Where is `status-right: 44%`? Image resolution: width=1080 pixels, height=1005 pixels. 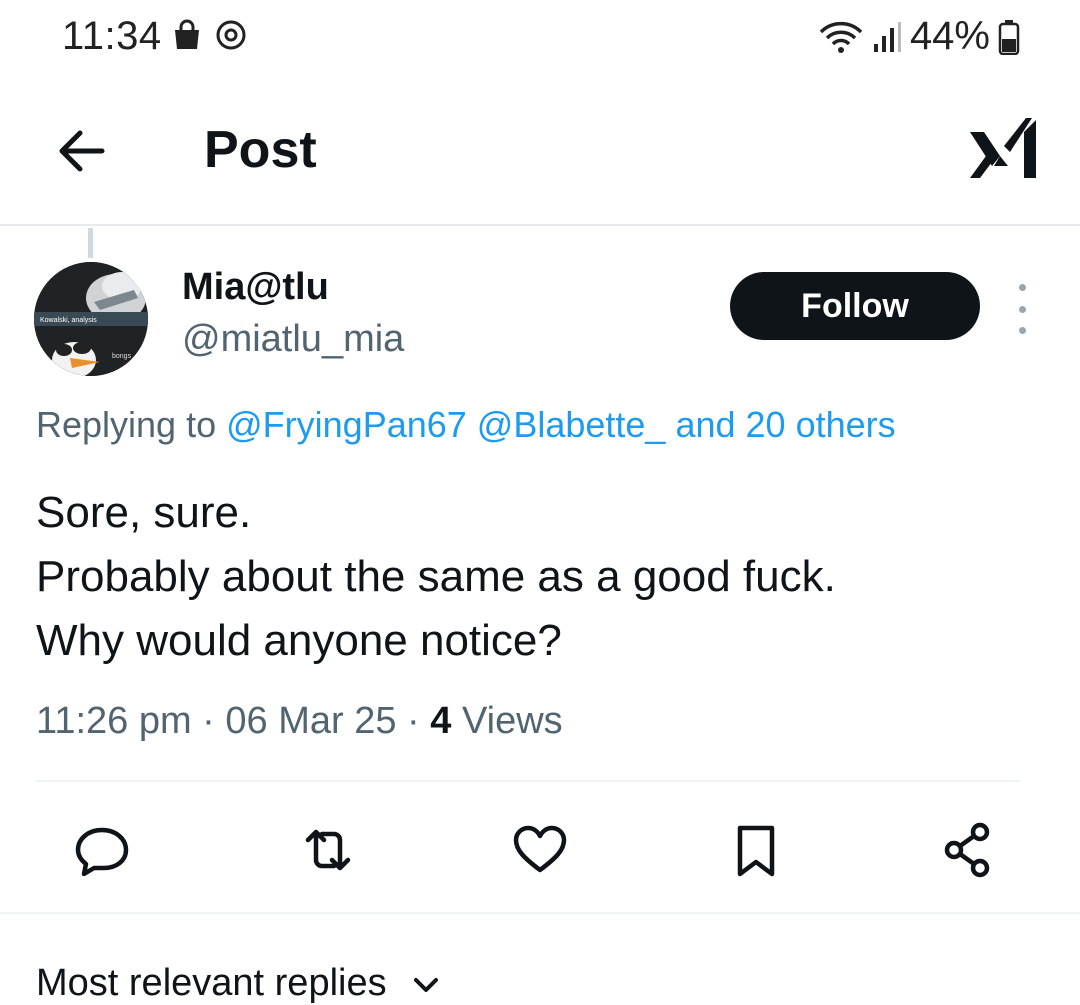 status-right: 44% is located at coordinates (919, 36).